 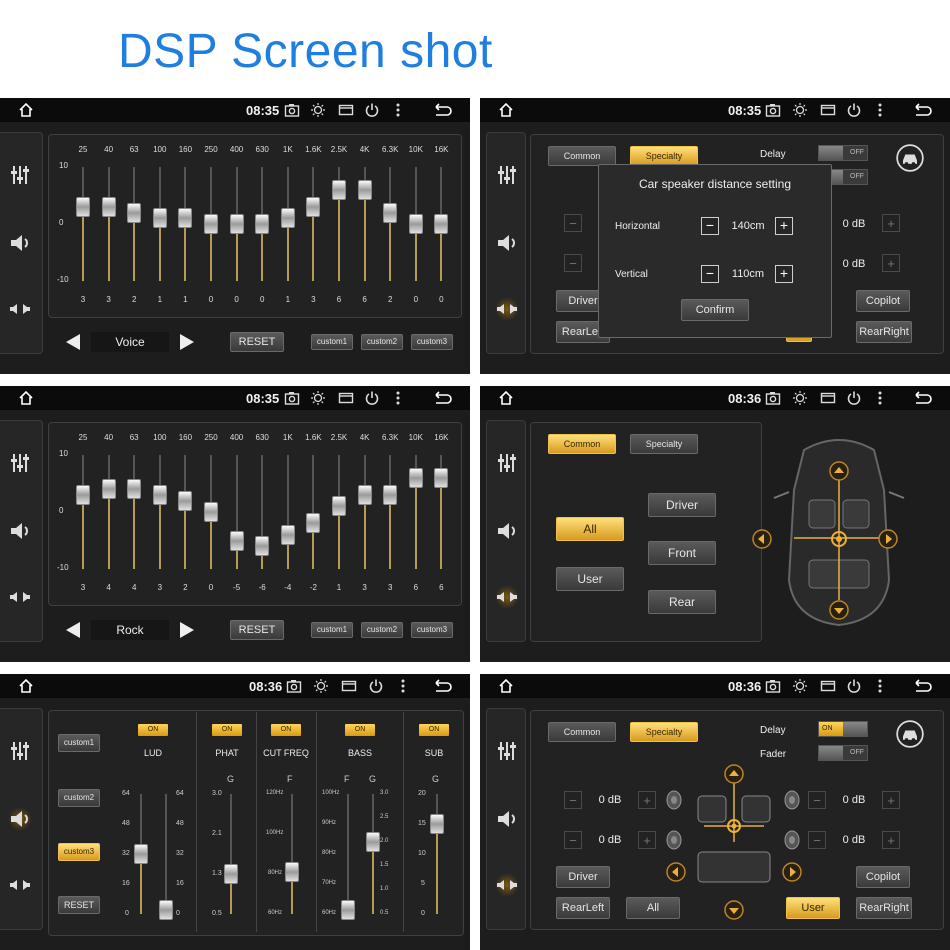 I want to click on arrow-down-icon, so click(x=734, y=910).